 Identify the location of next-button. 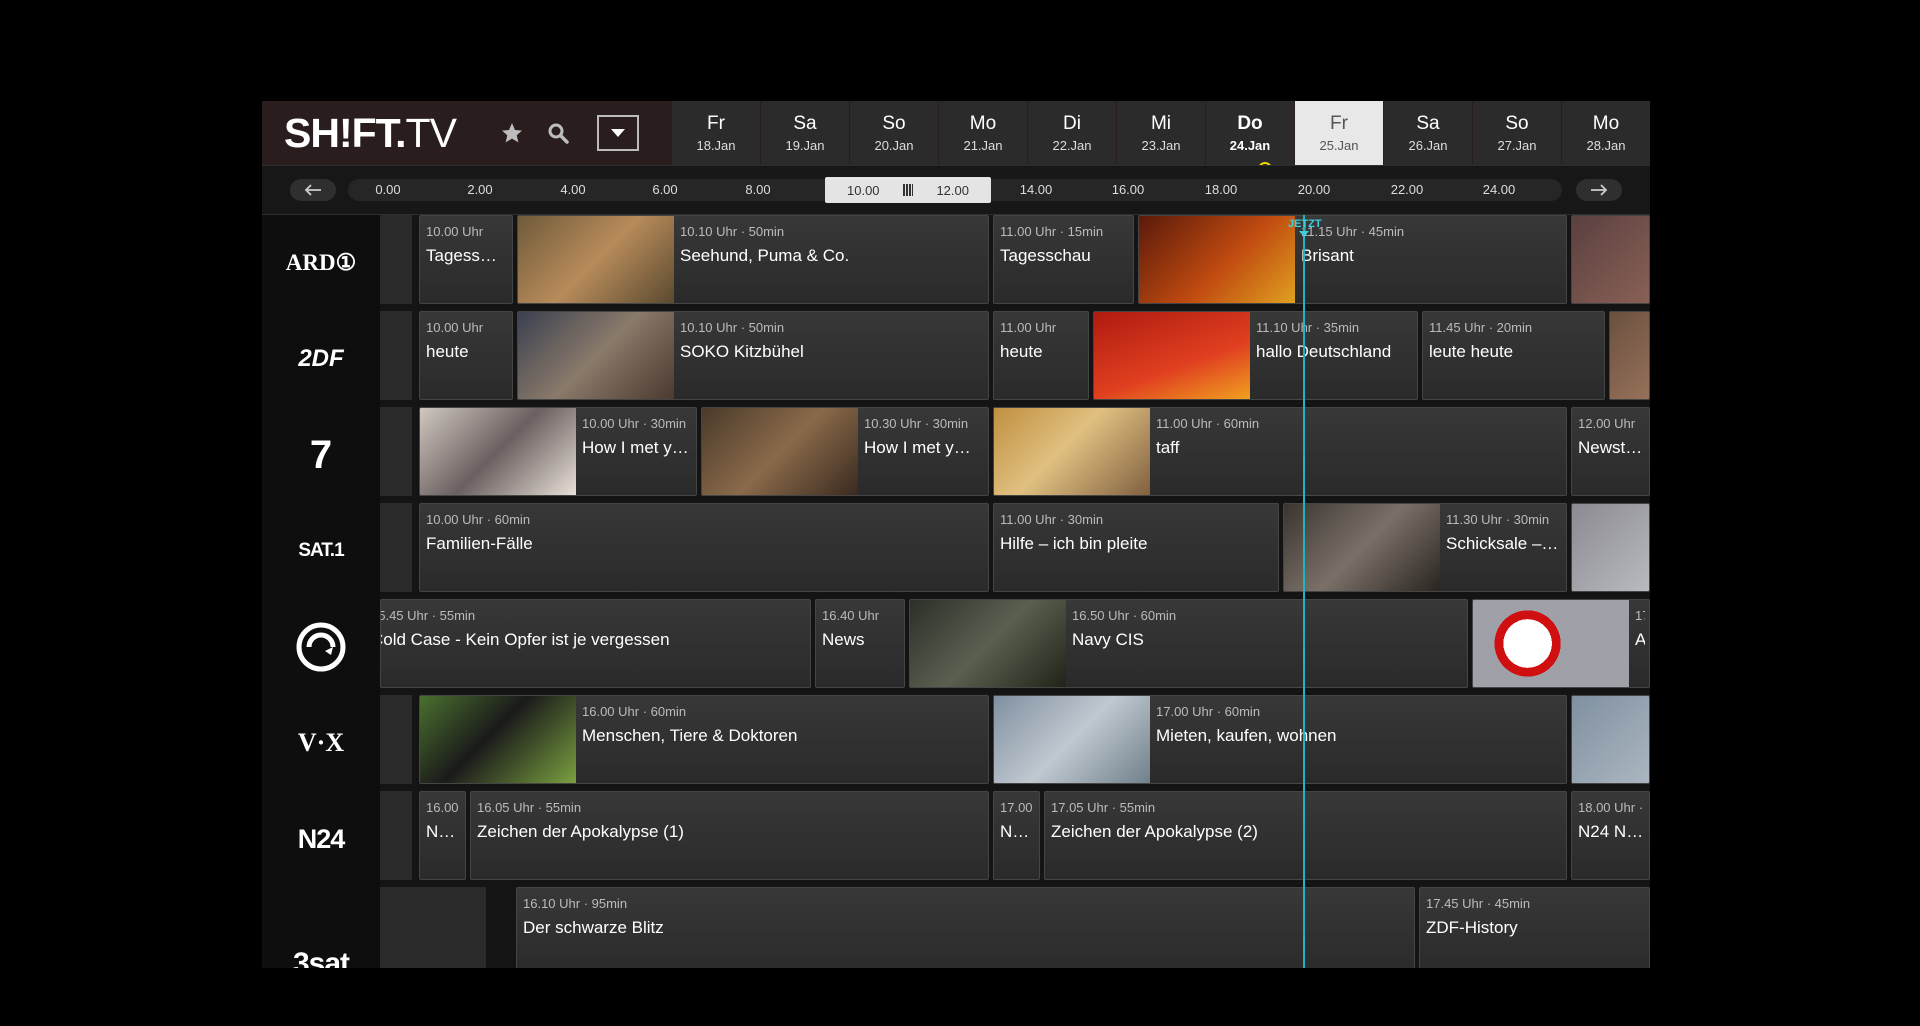
(1599, 190).